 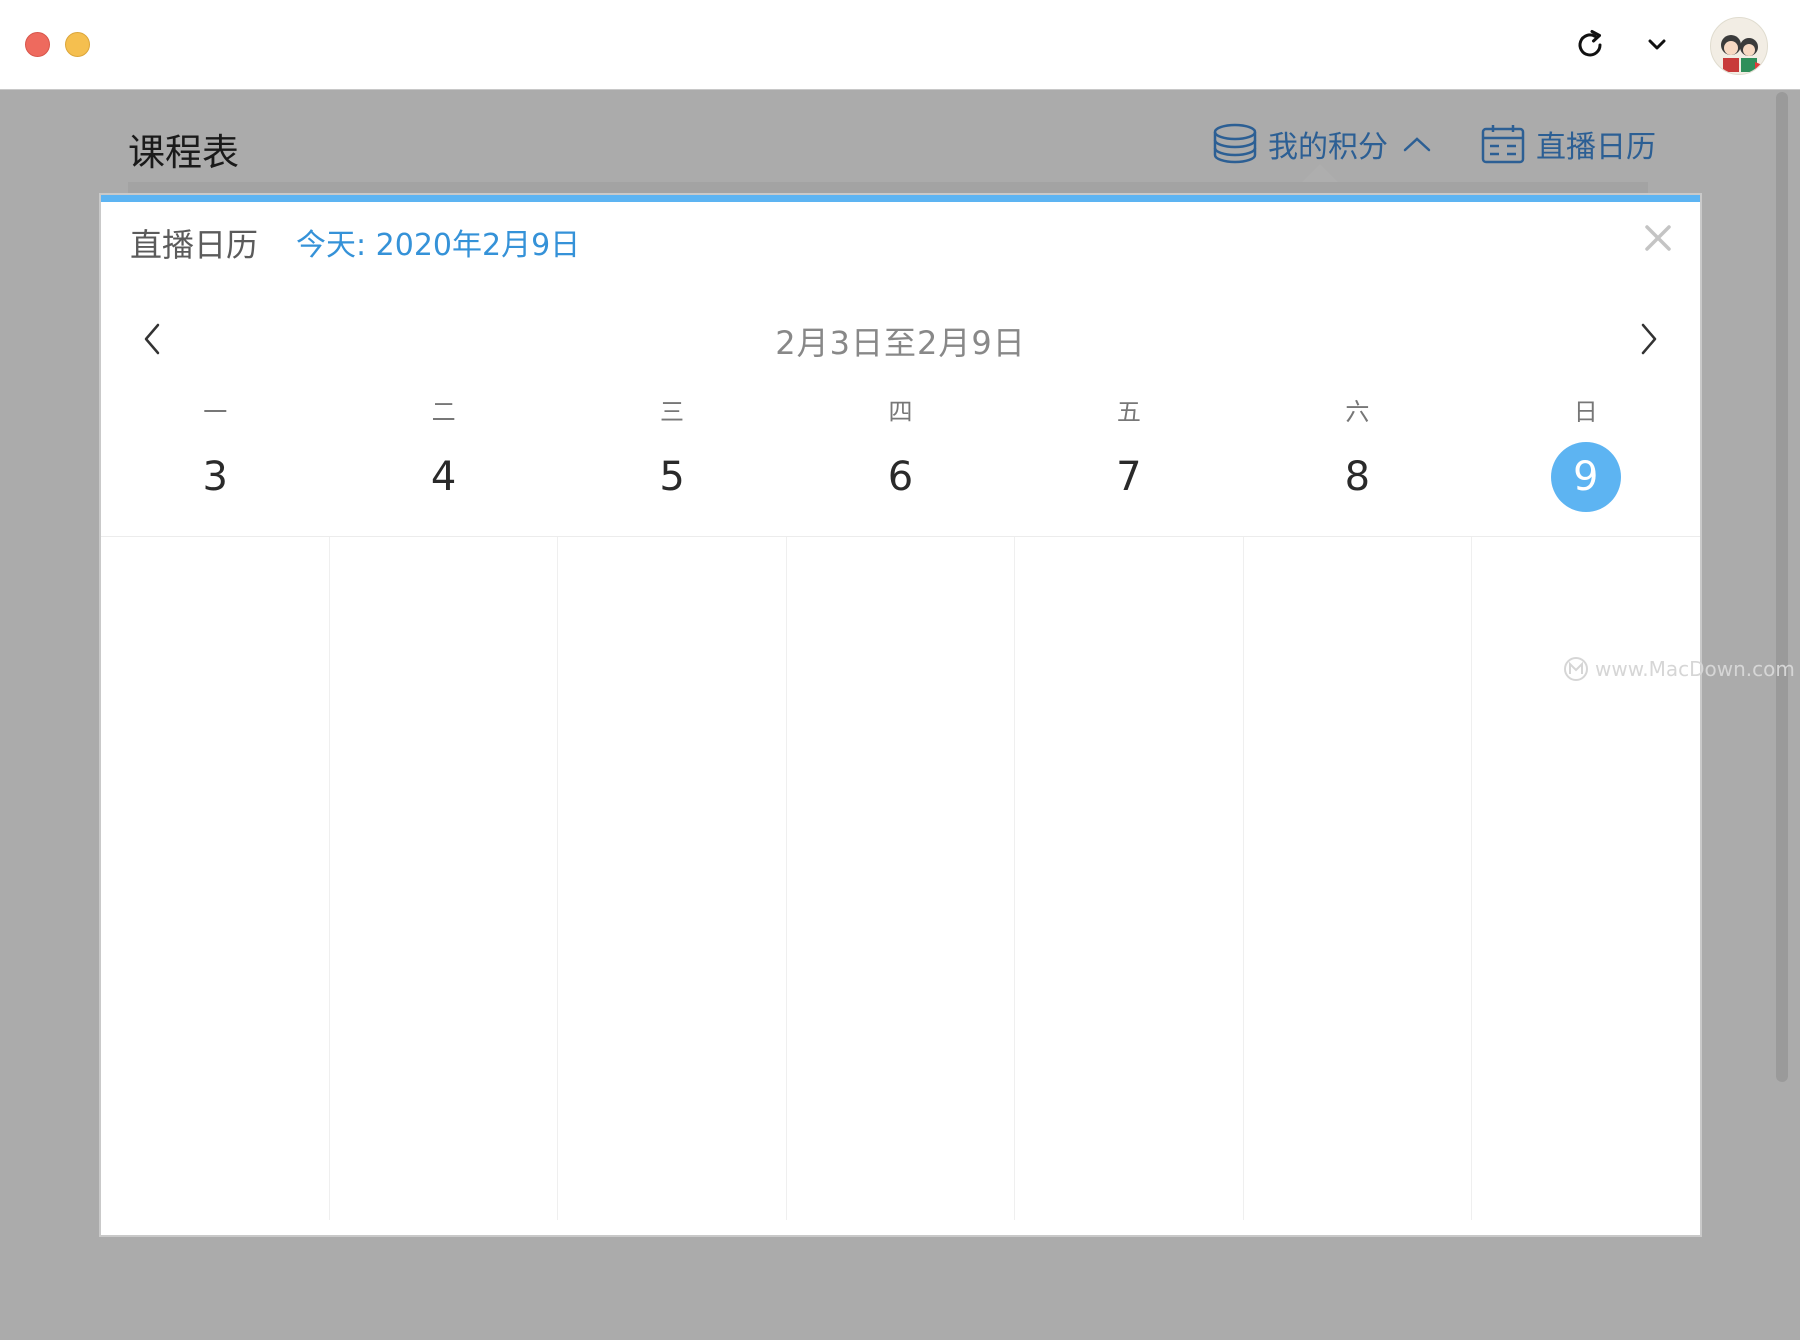 What do you see at coordinates (215, 477) in the screenshot?
I see `date-number: 3` at bounding box center [215, 477].